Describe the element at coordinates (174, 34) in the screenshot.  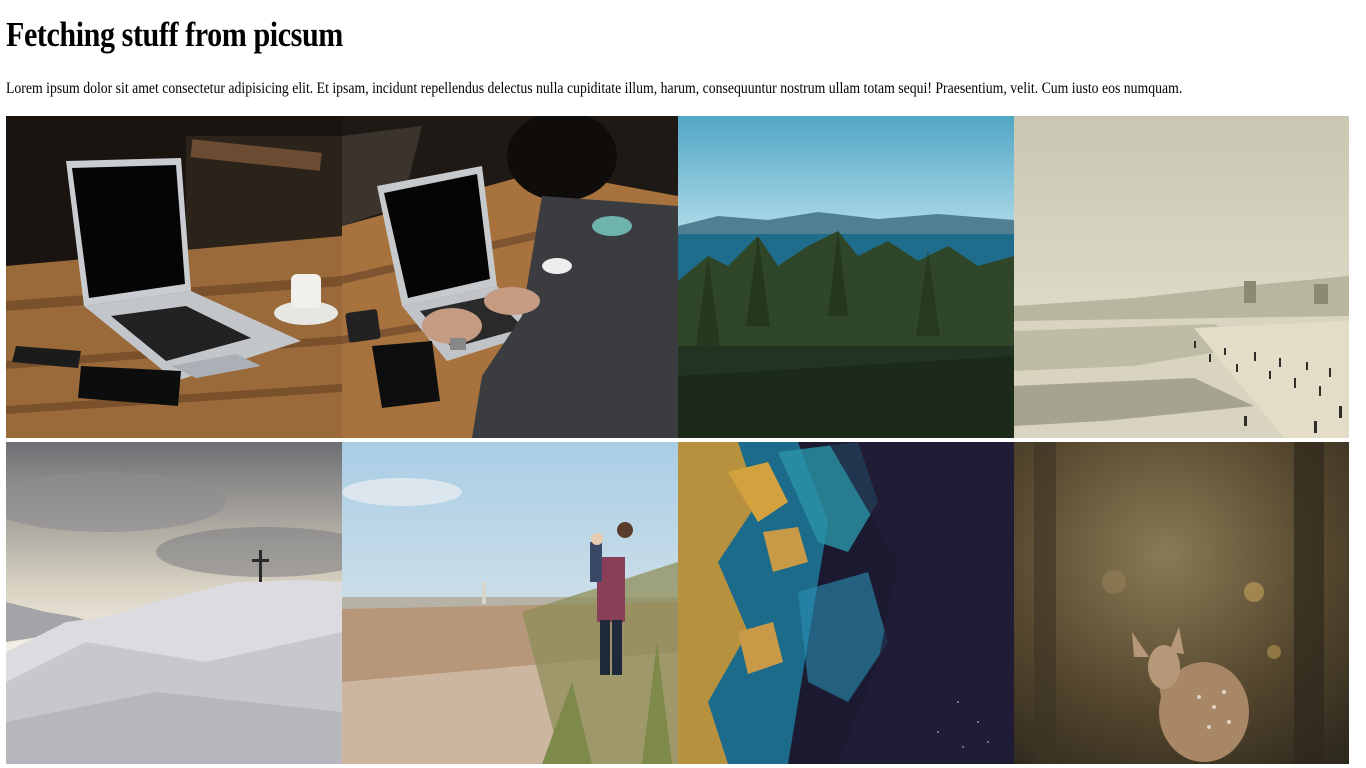
I see `page-title: Fetching stuff from picsum` at that location.